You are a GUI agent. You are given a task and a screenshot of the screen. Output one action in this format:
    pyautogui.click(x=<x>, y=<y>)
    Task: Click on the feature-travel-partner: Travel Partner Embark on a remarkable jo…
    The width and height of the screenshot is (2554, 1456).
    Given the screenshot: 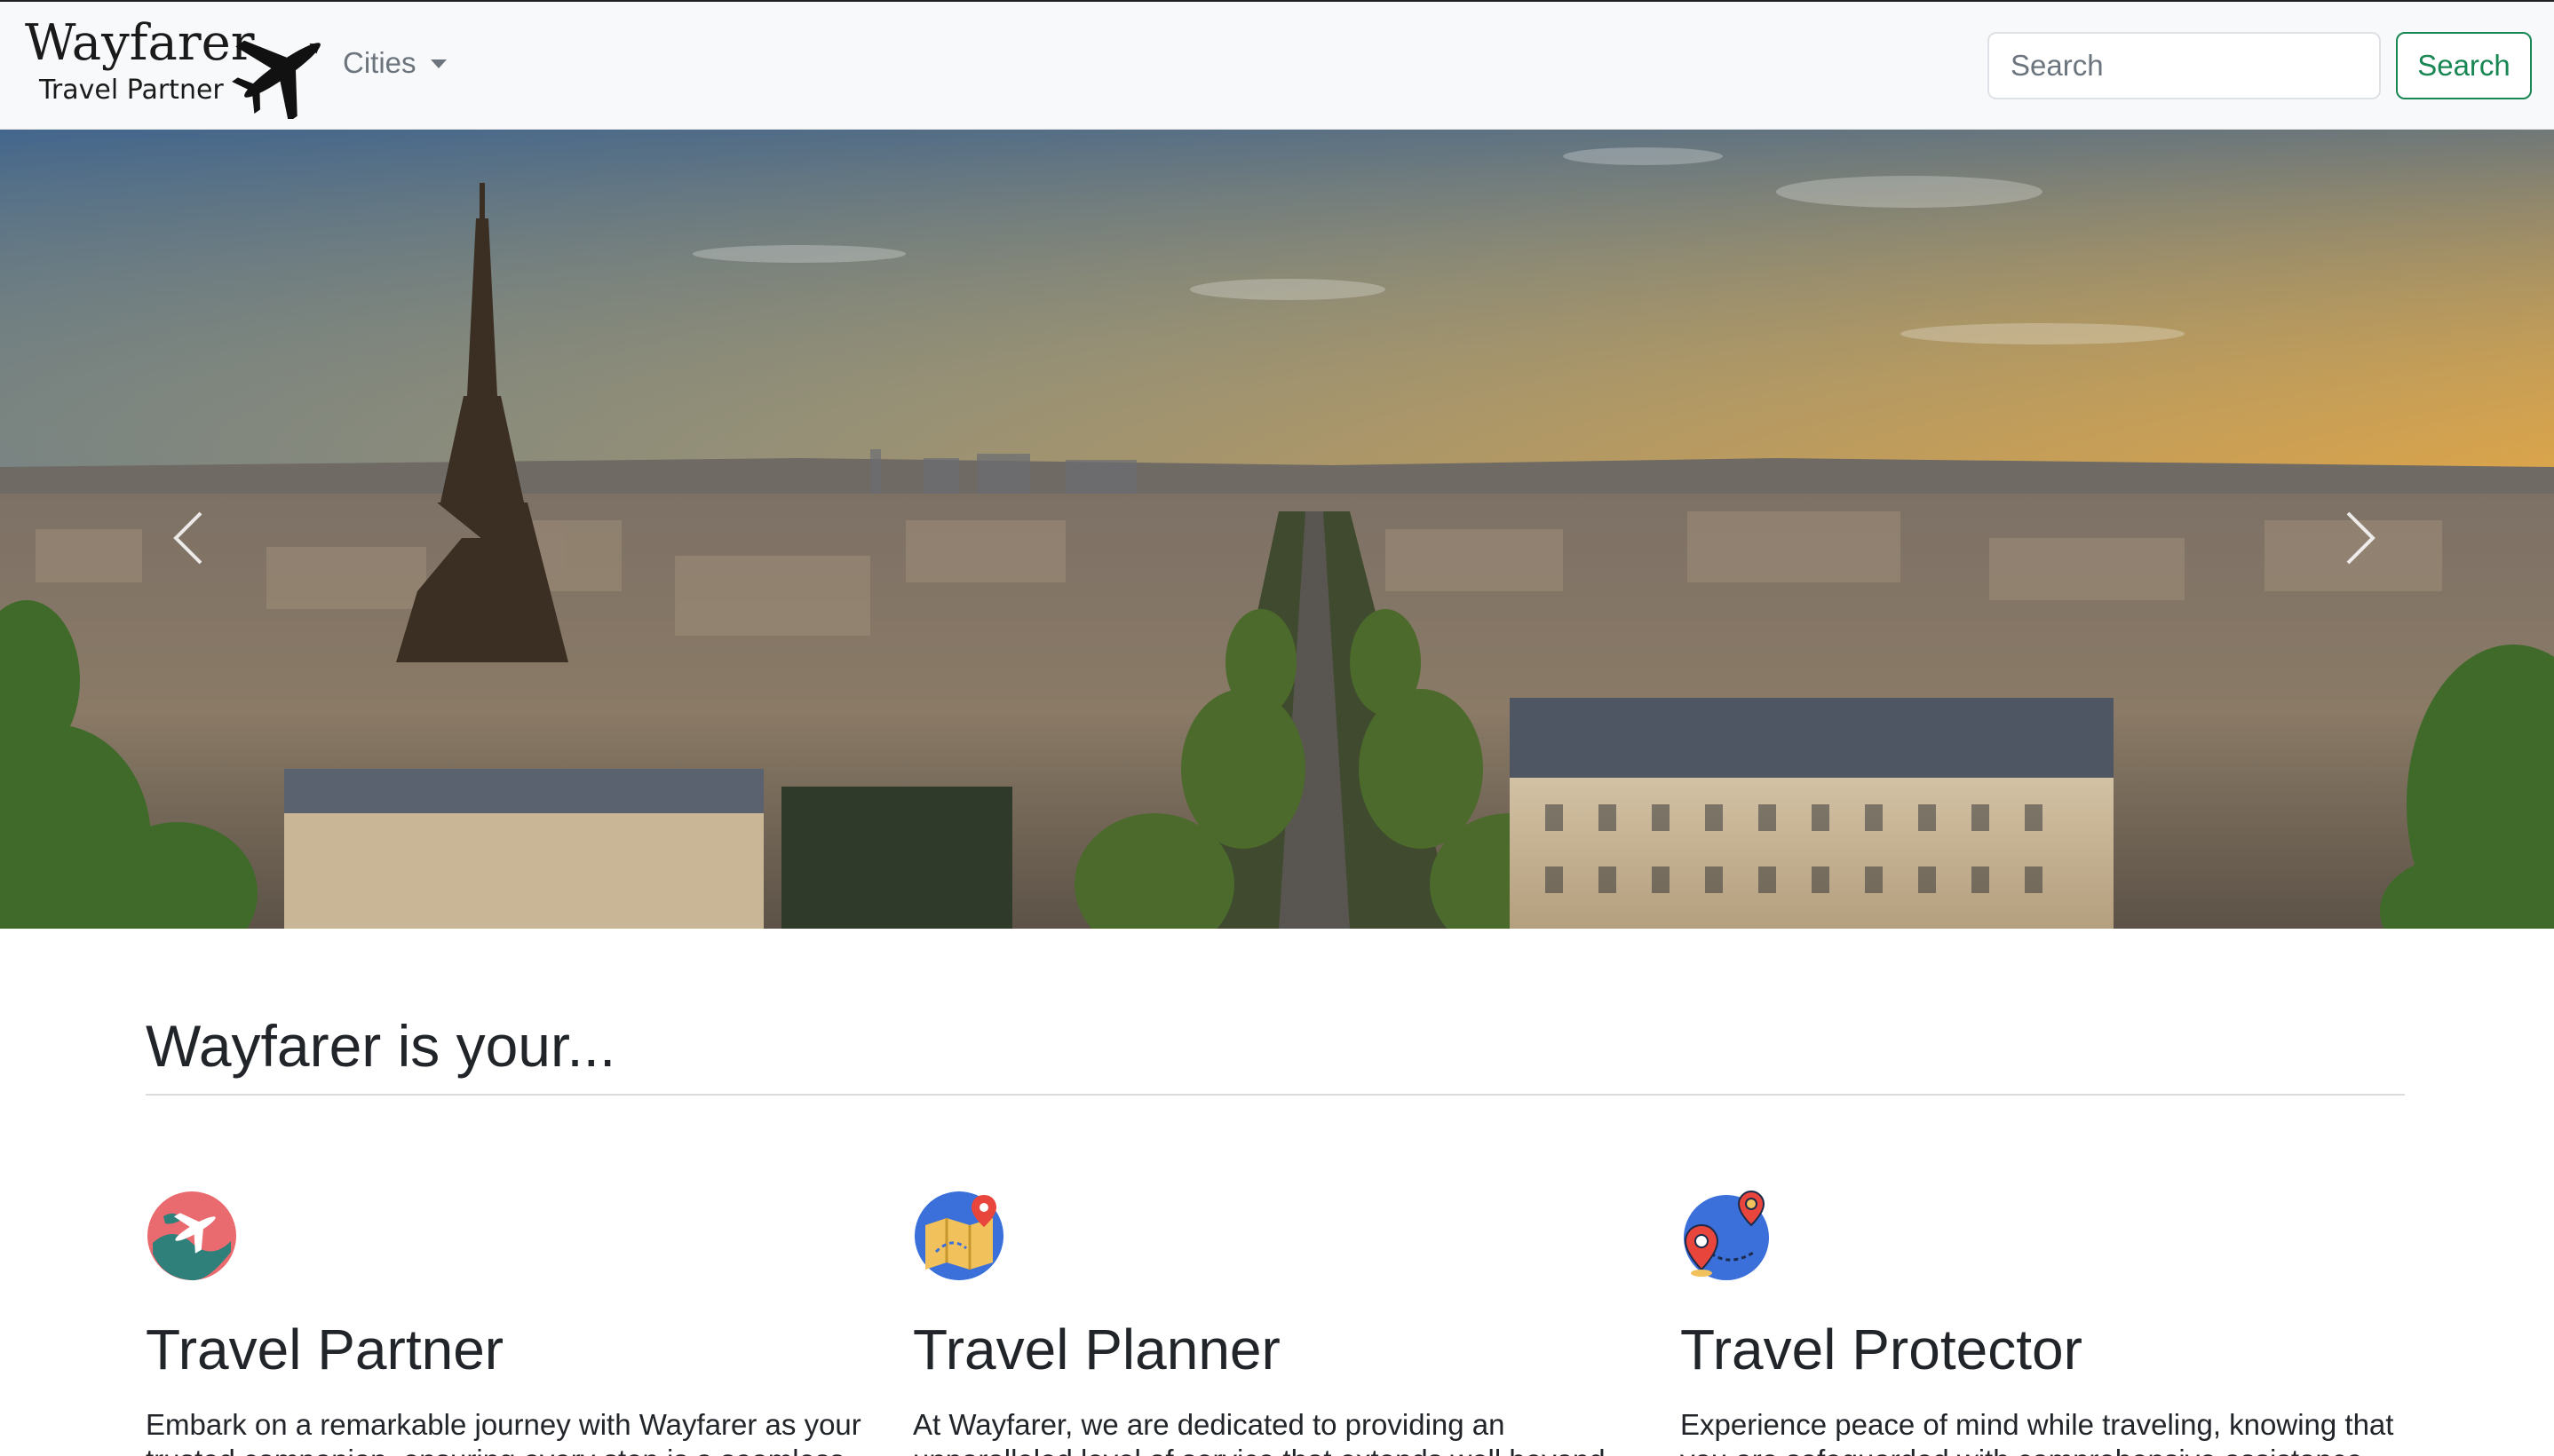 What is the action you would take?
    pyautogui.click(x=510, y=1323)
    